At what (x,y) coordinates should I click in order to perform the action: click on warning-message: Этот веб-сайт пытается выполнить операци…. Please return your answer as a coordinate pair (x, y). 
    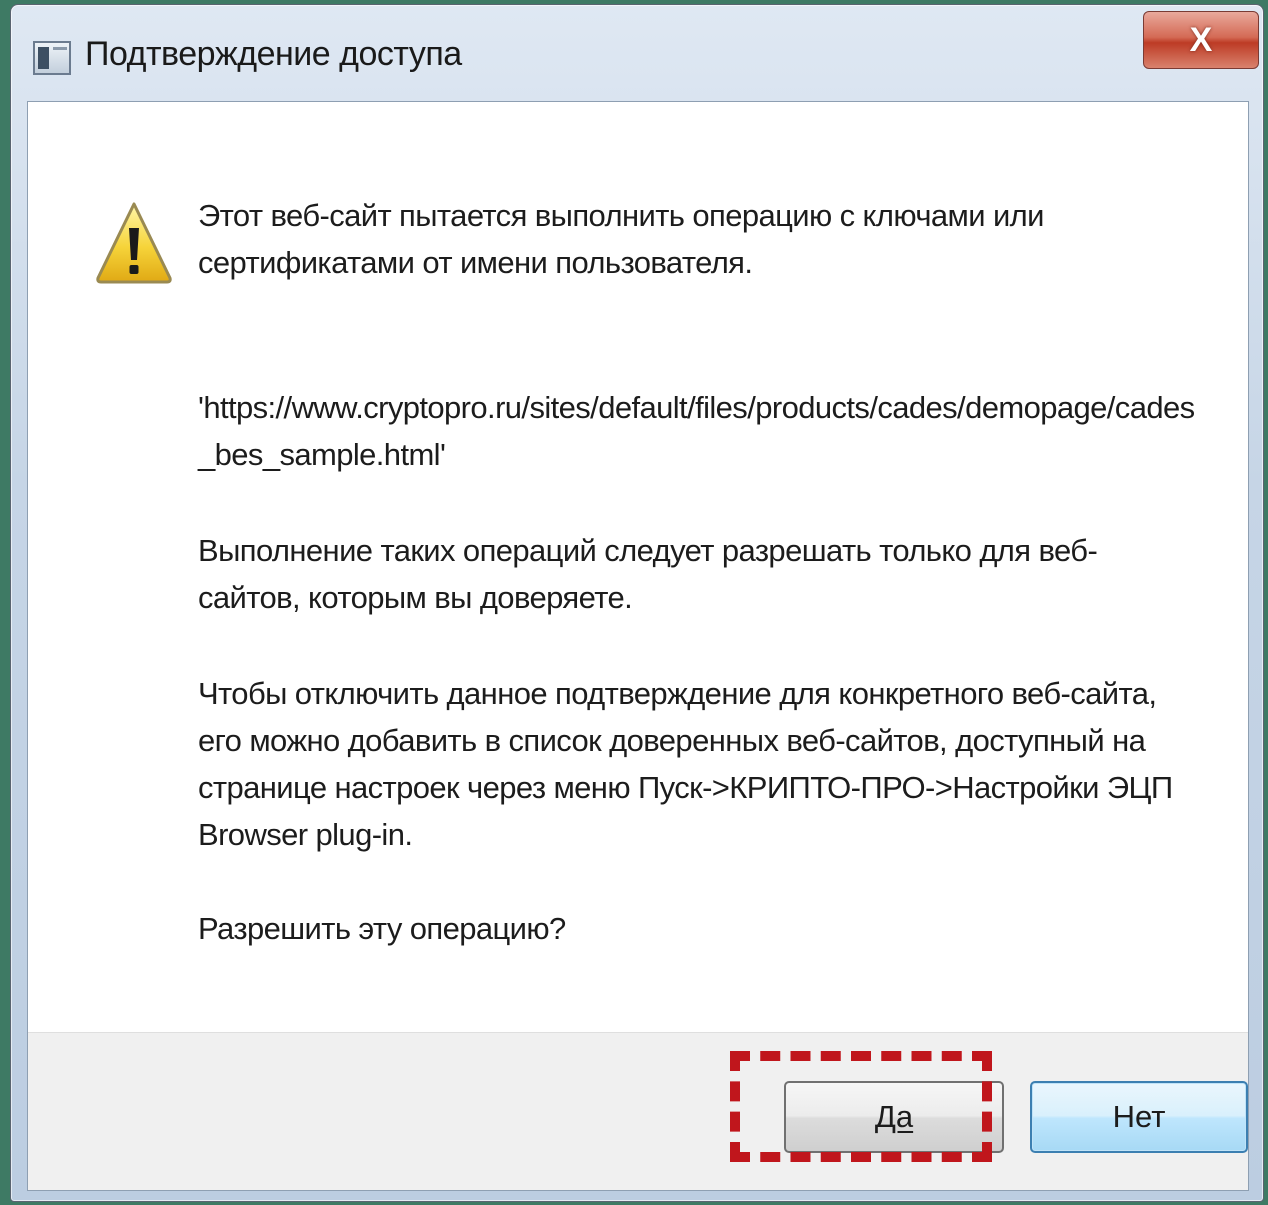
    Looking at the image, I should click on (621, 239).